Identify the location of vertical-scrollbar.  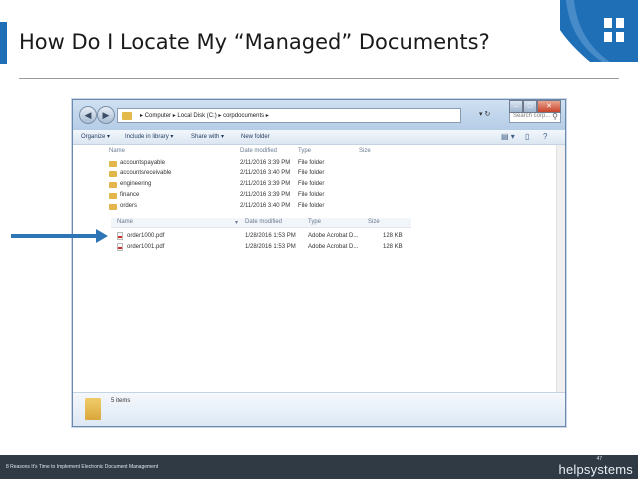
(560, 269).